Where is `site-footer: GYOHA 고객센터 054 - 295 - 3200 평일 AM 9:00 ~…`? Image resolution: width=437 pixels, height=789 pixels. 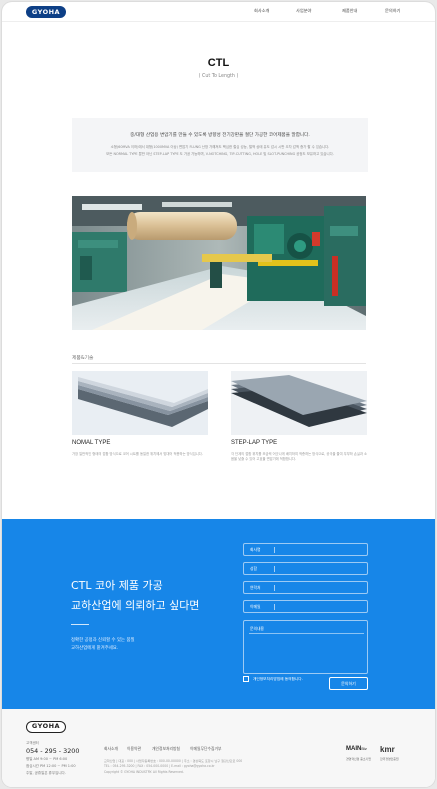
site-footer: GYOHA 고객센터 054 - 295 - 3200 평일 AM 9:00 ~… is located at coordinates (218, 748).